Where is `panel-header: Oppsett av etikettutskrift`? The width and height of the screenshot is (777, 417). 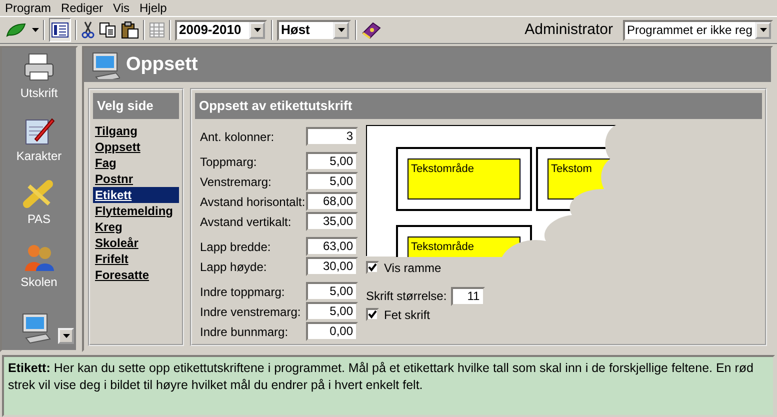 panel-header: Oppsett av etikettutskrift is located at coordinates (478, 105).